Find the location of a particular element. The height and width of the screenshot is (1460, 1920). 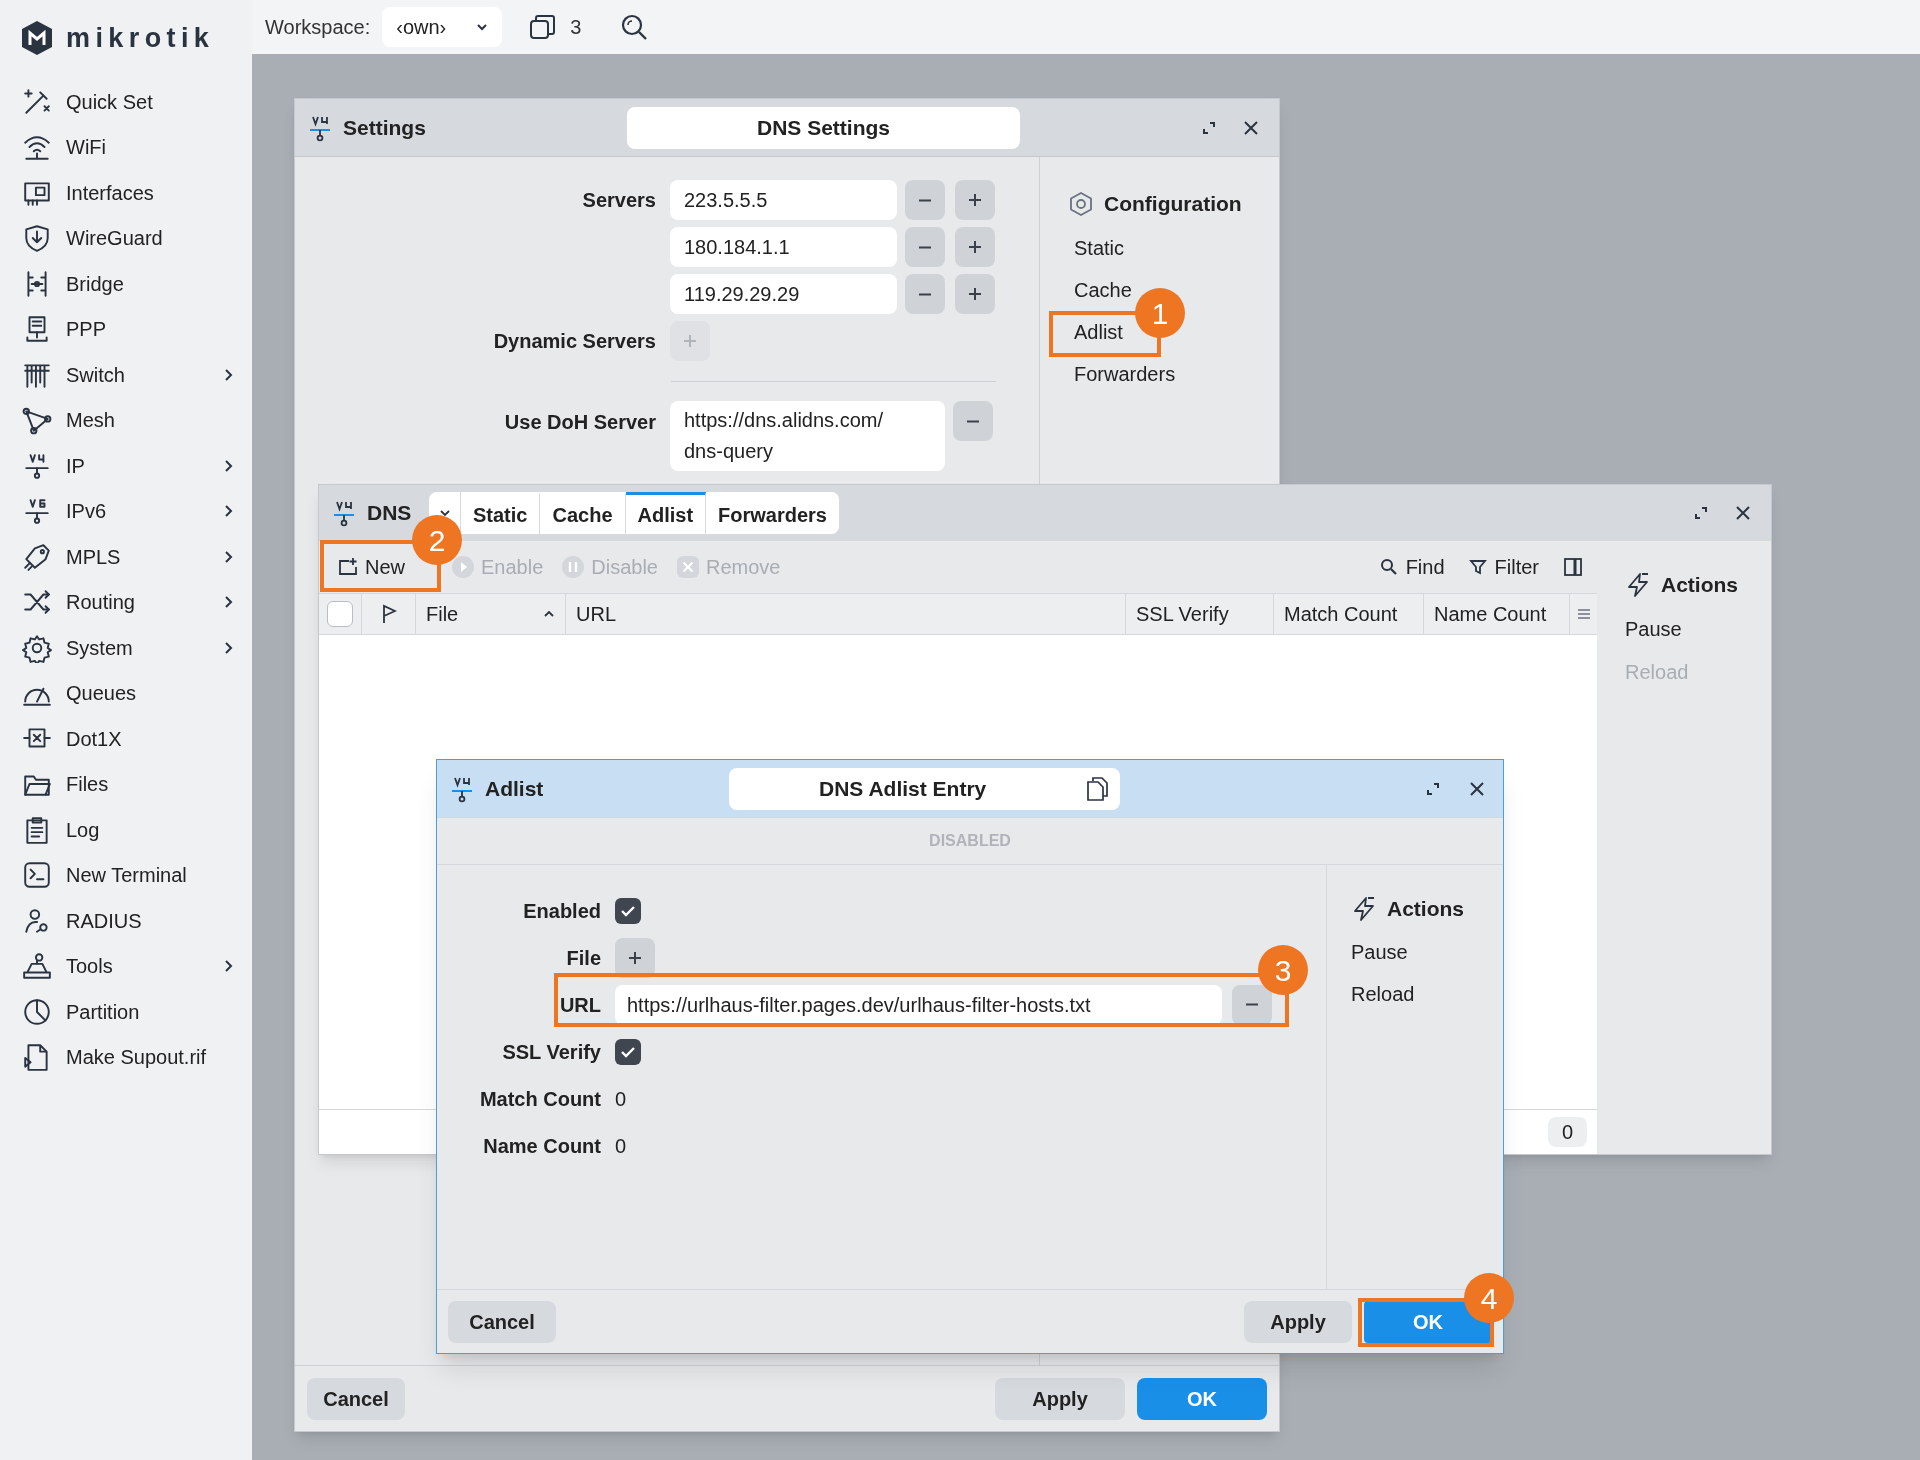

input-field: 119.29.29.29 is located at coordinates (783, 294).